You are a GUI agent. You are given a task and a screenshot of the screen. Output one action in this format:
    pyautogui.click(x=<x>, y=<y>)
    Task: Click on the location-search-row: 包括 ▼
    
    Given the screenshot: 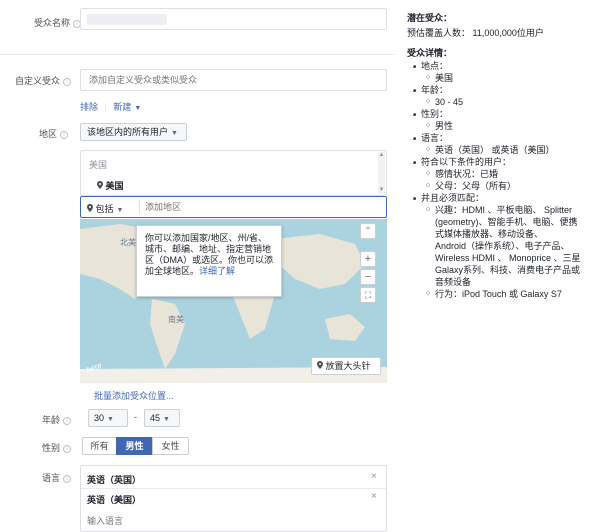 What is the action you would take?
    pyautogui.click(x=233, y=207)
    